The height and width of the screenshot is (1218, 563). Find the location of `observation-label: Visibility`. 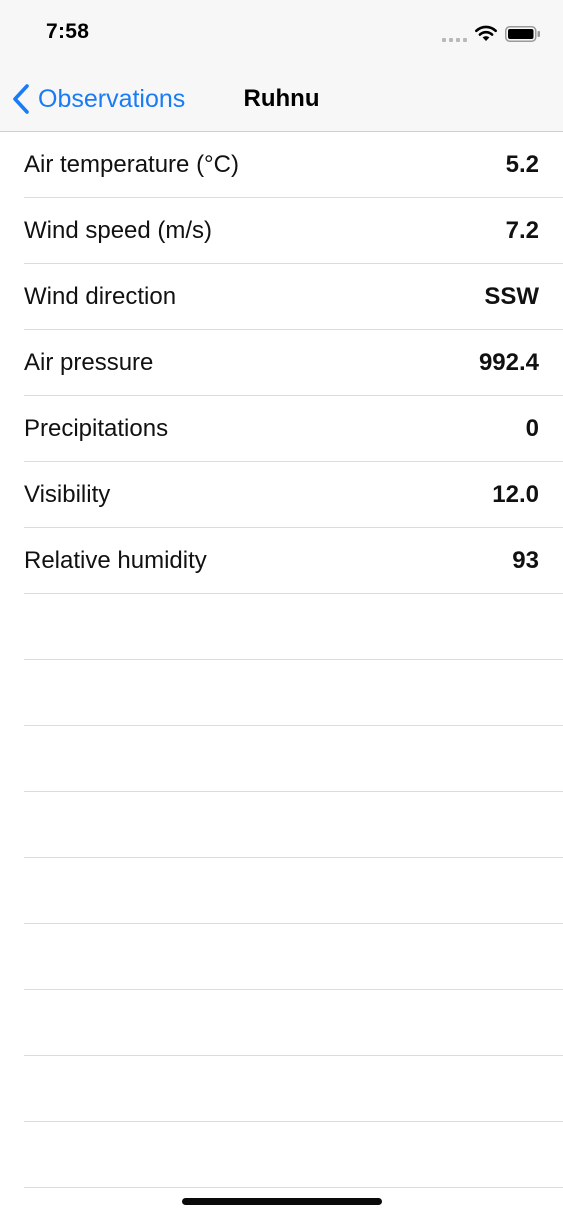

observation-label: Visibility is located at coordinates (67, 494).